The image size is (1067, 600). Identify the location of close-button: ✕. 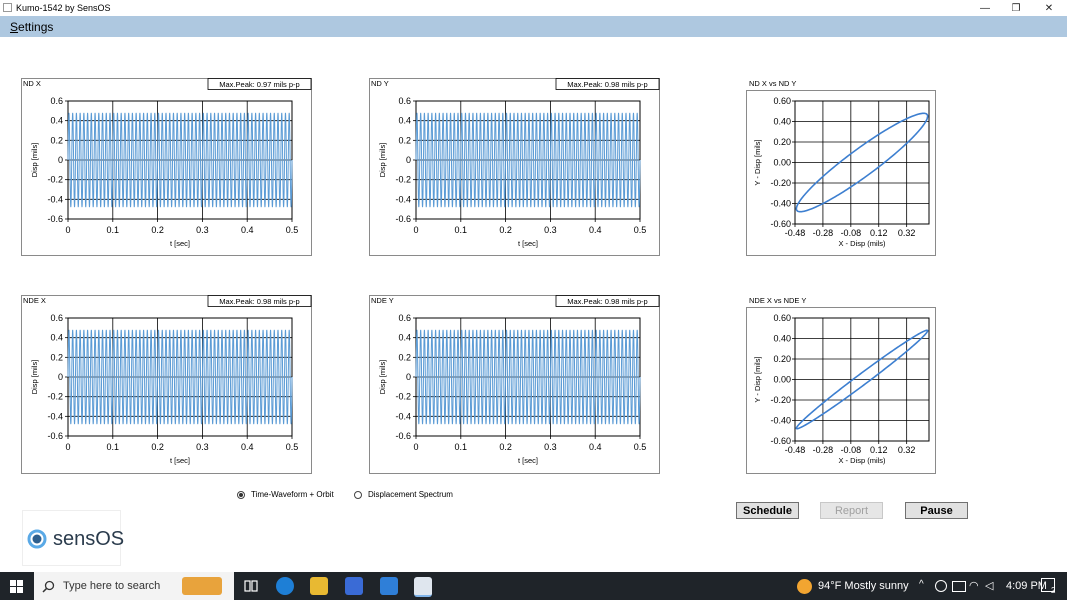
(1049, 8).